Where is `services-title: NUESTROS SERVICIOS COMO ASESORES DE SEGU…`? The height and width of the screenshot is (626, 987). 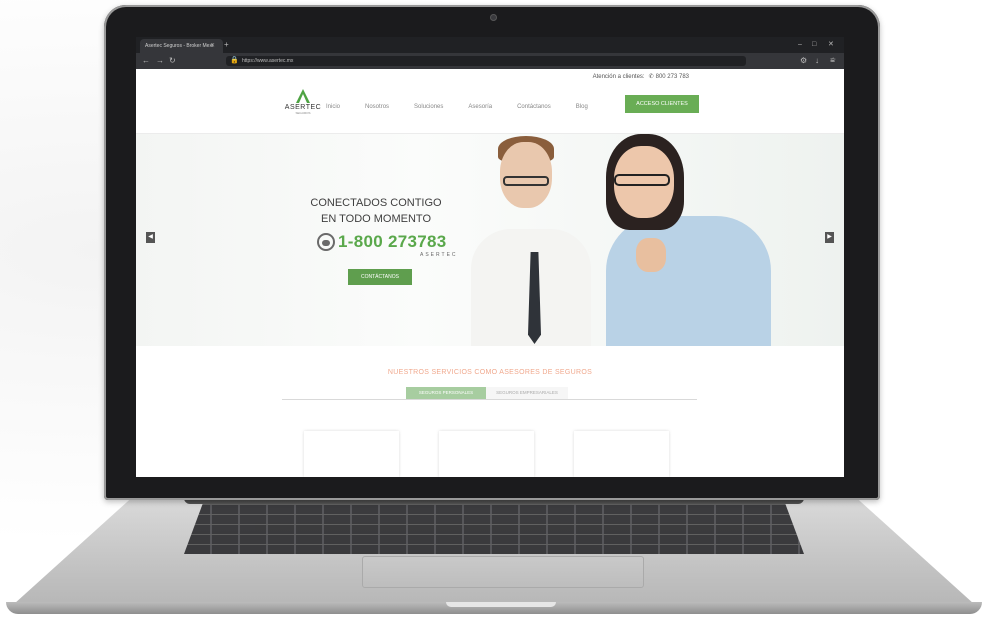 services-title: NUESTROS SERVICIOS COMO ASESORES DE SEGU… is located at coordinates (490, 372).